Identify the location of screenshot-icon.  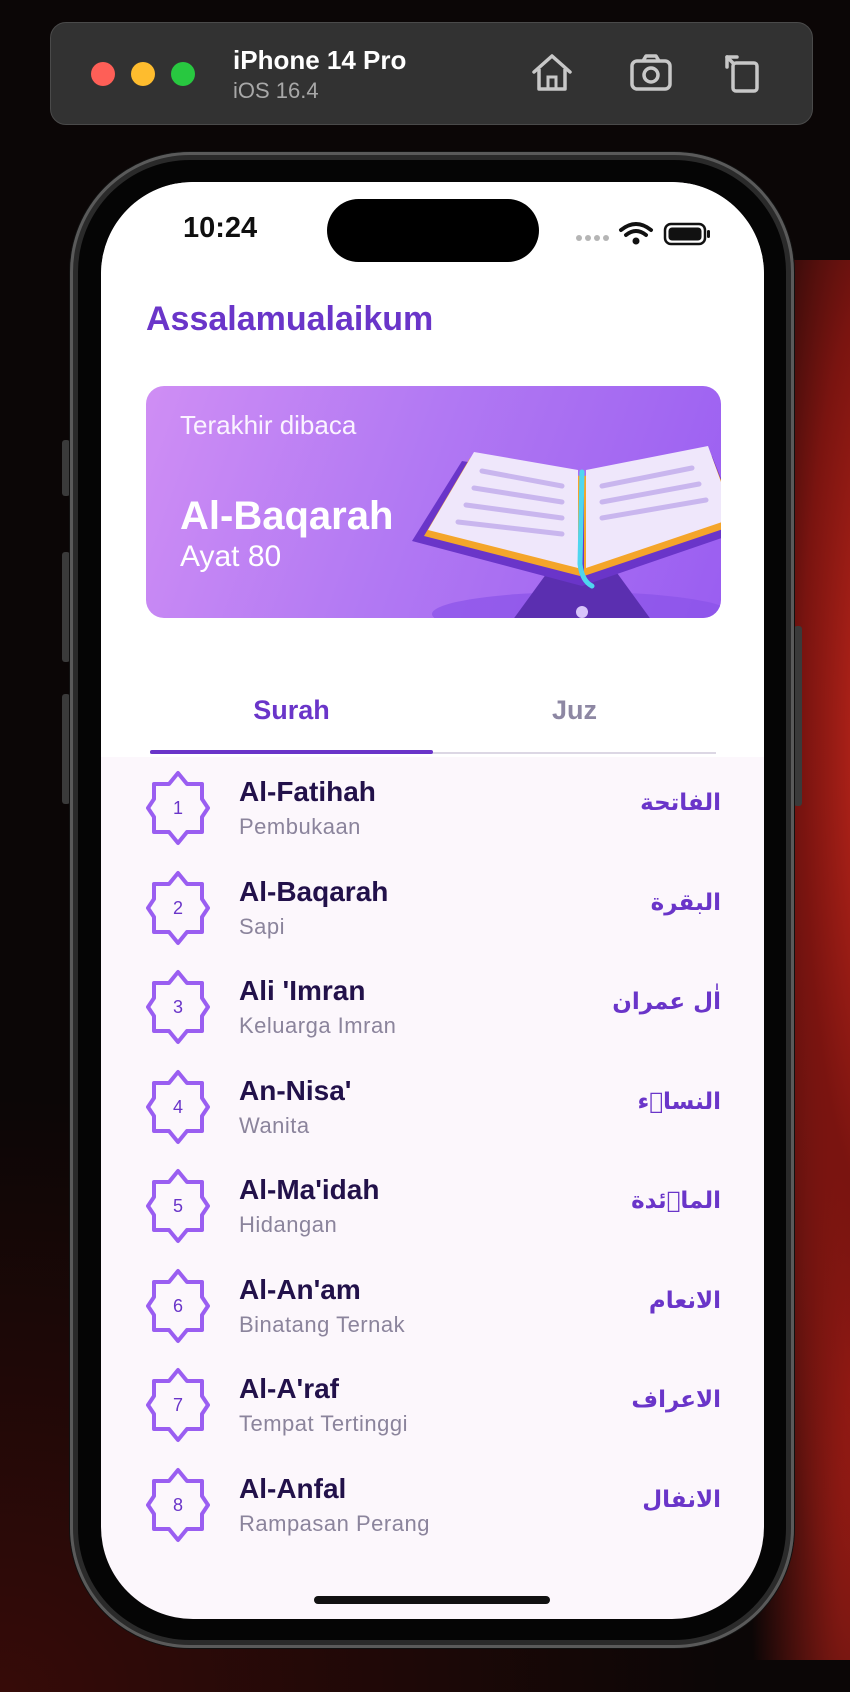
(651, 73).